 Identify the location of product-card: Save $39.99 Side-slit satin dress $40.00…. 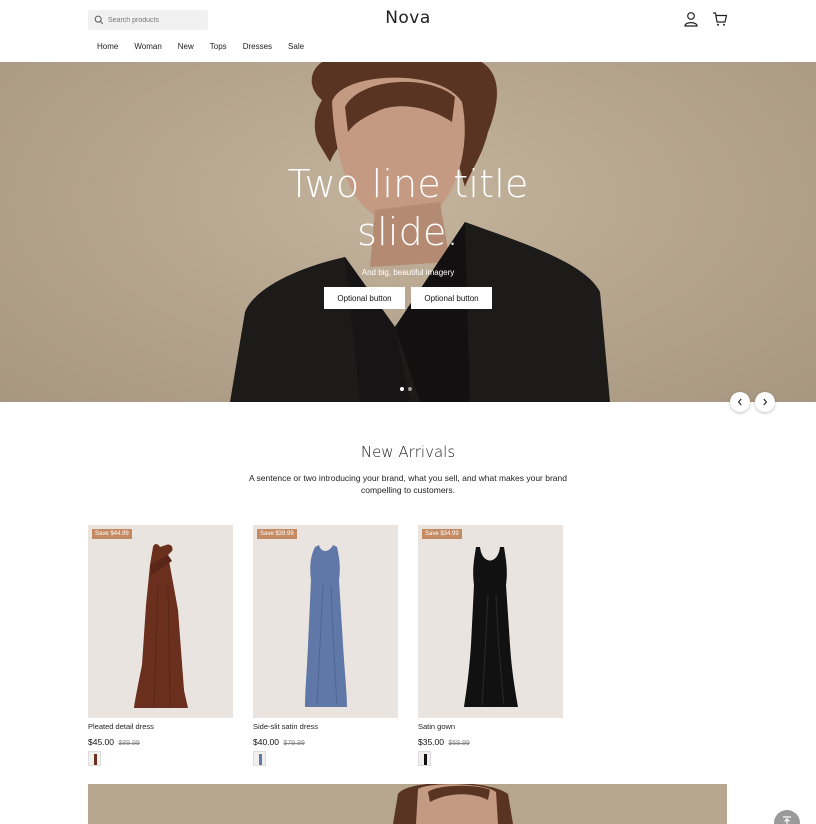
(325, 645).